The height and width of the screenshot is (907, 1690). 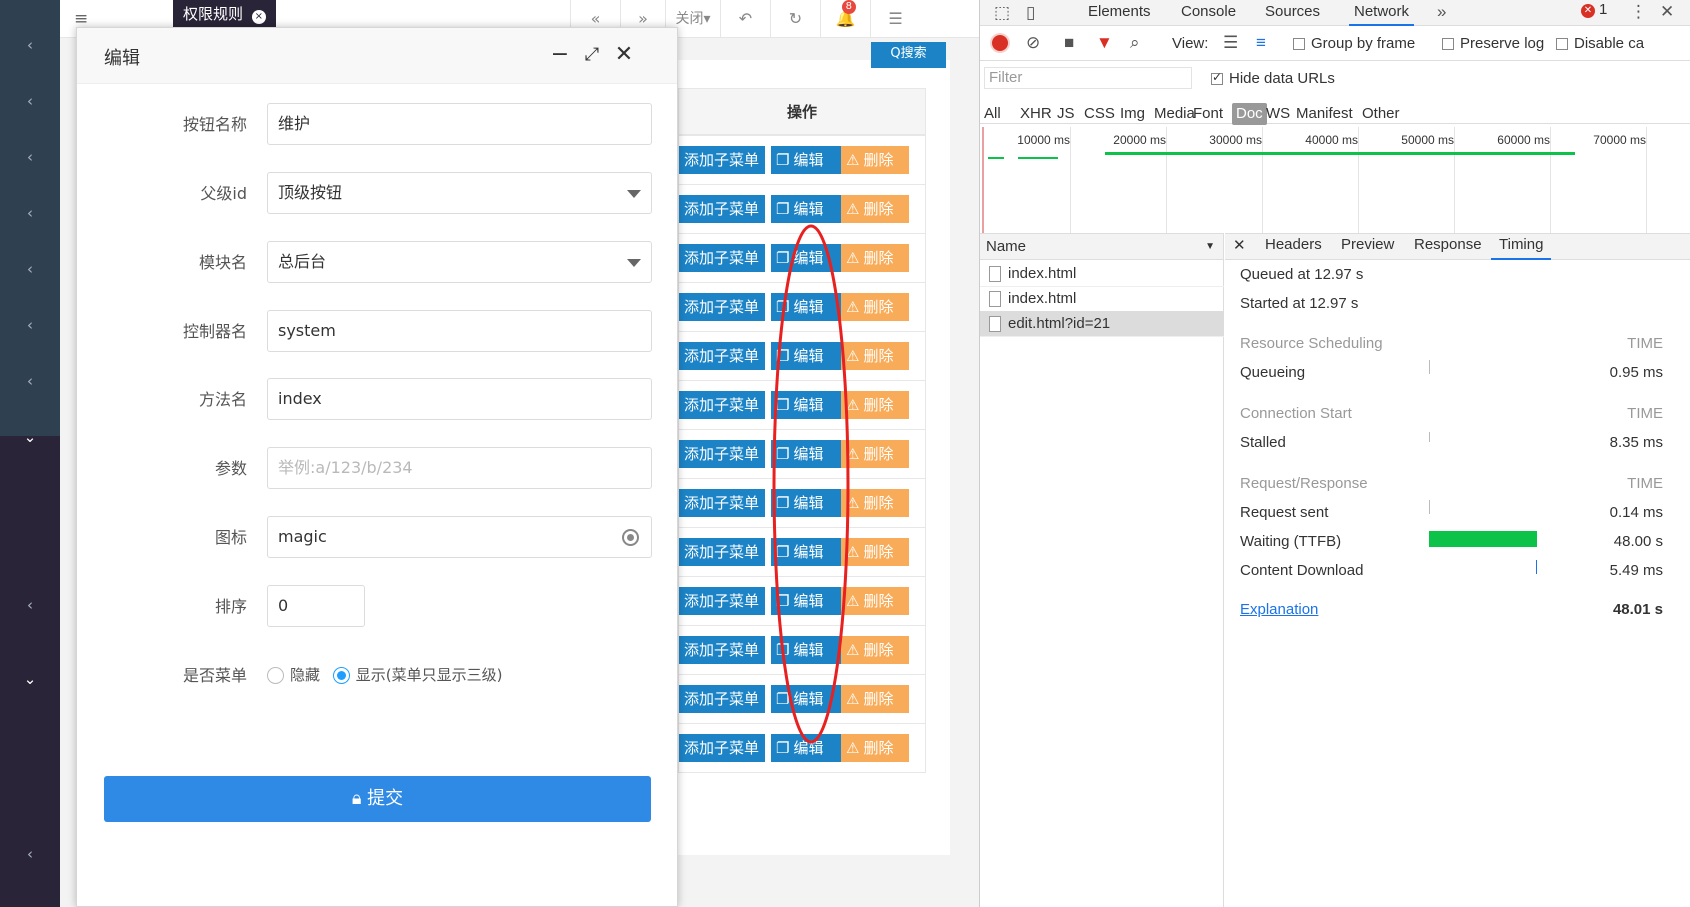 I want to click on detail-tab-headers: Headers, so click(x=1293, y=248).